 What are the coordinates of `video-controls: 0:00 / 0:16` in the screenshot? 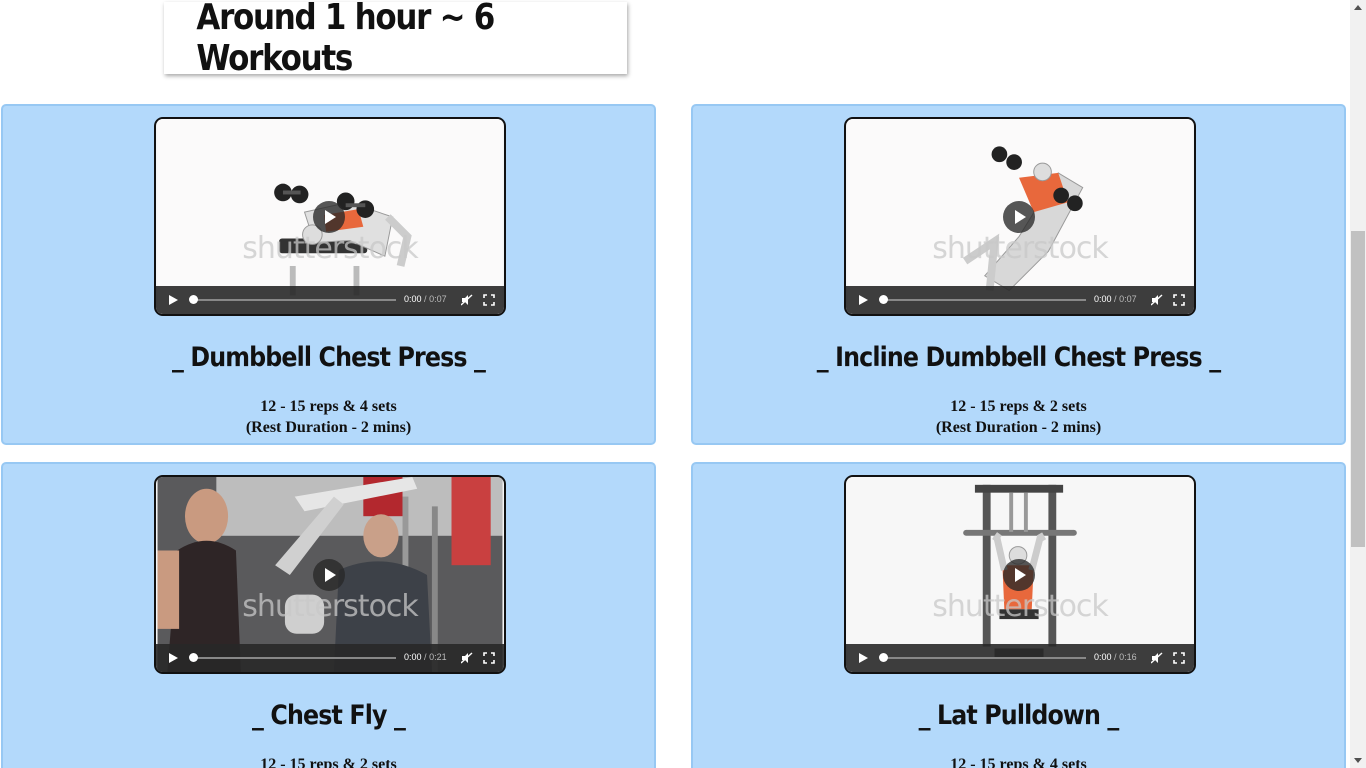 It's located at (1020, 658).